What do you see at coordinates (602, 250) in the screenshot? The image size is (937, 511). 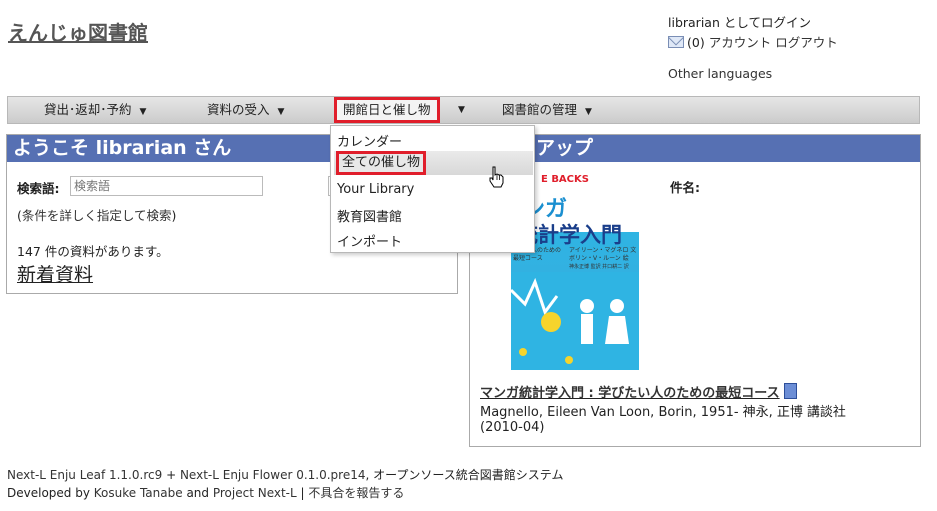 I see `cover-author-1: アイリーン・マグネロ 文` at bounding box center [602, 250].